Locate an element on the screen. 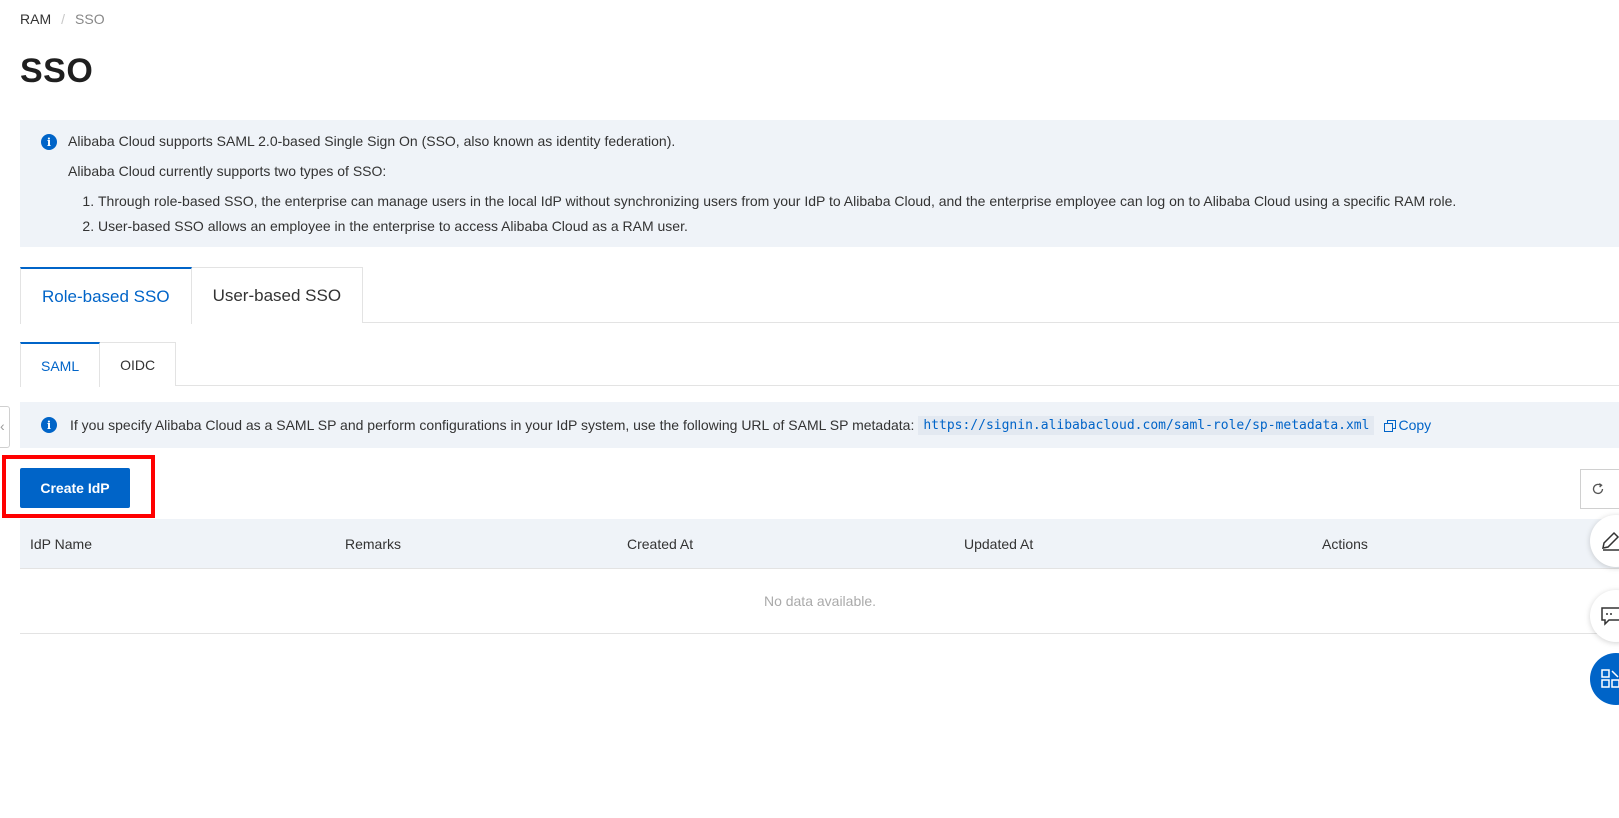  sidebar-collapse-handle: ‹ is located at coordinates (5, 427).